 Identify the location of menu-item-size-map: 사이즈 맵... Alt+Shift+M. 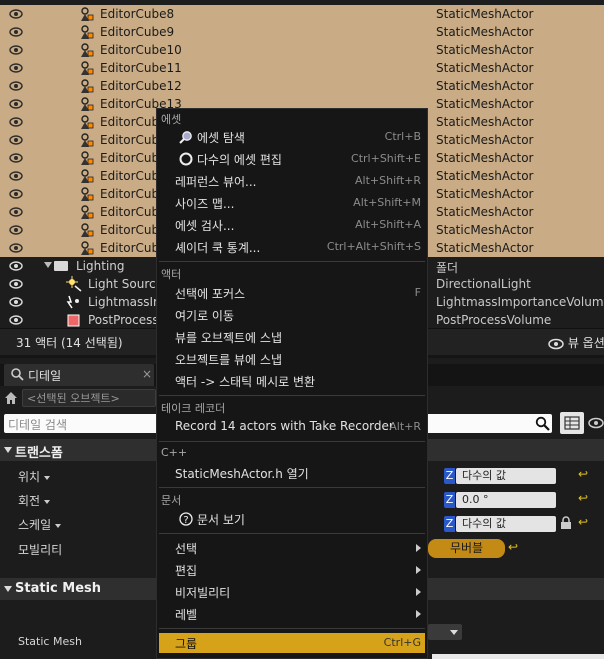
(292, 203).